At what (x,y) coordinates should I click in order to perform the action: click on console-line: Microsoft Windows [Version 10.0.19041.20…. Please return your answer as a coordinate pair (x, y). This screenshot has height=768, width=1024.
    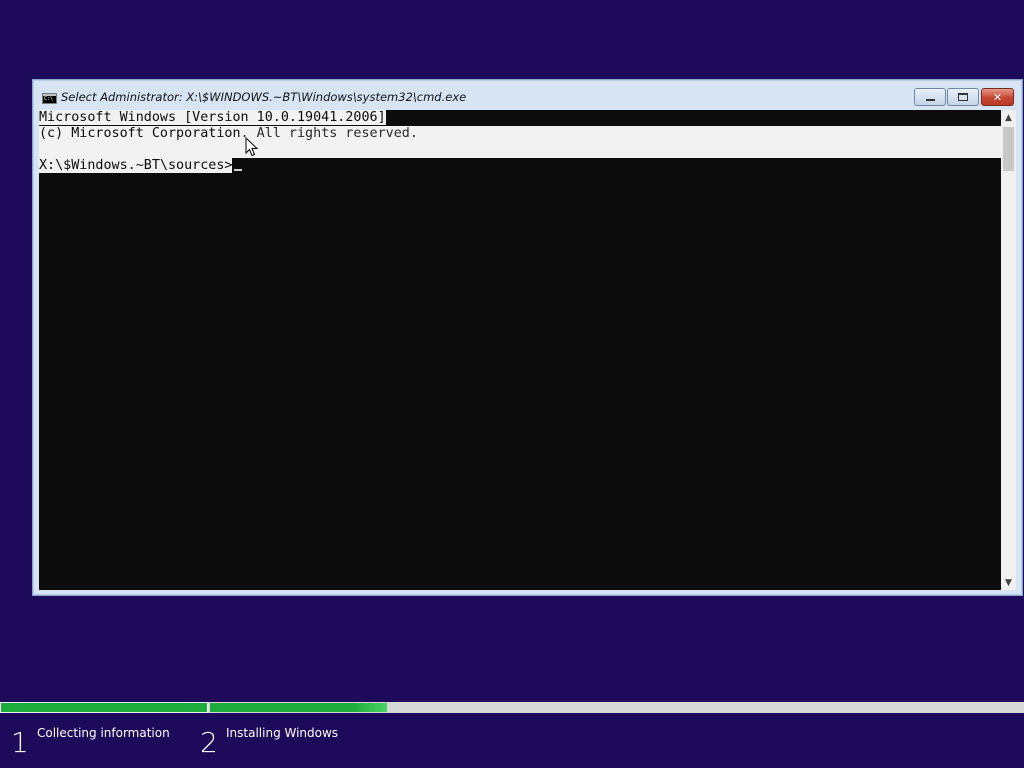
    Looking at the image, I should click on (212, 118).